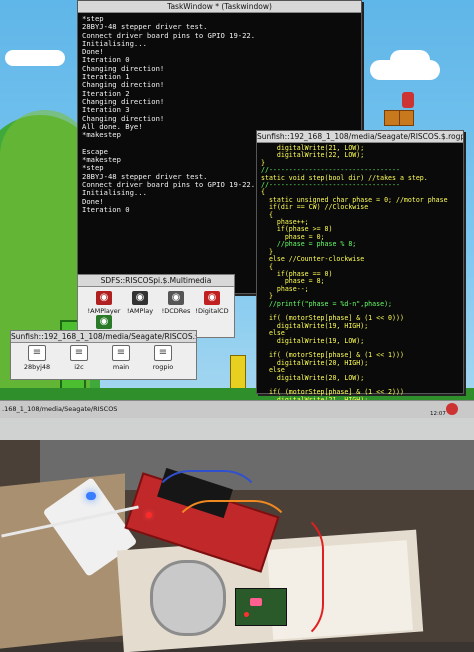 This screenshot has width=474, height=652. Describe the element at coordinates (176, 298) in the screenshot. I see `cd-icon: ◉` at that location.